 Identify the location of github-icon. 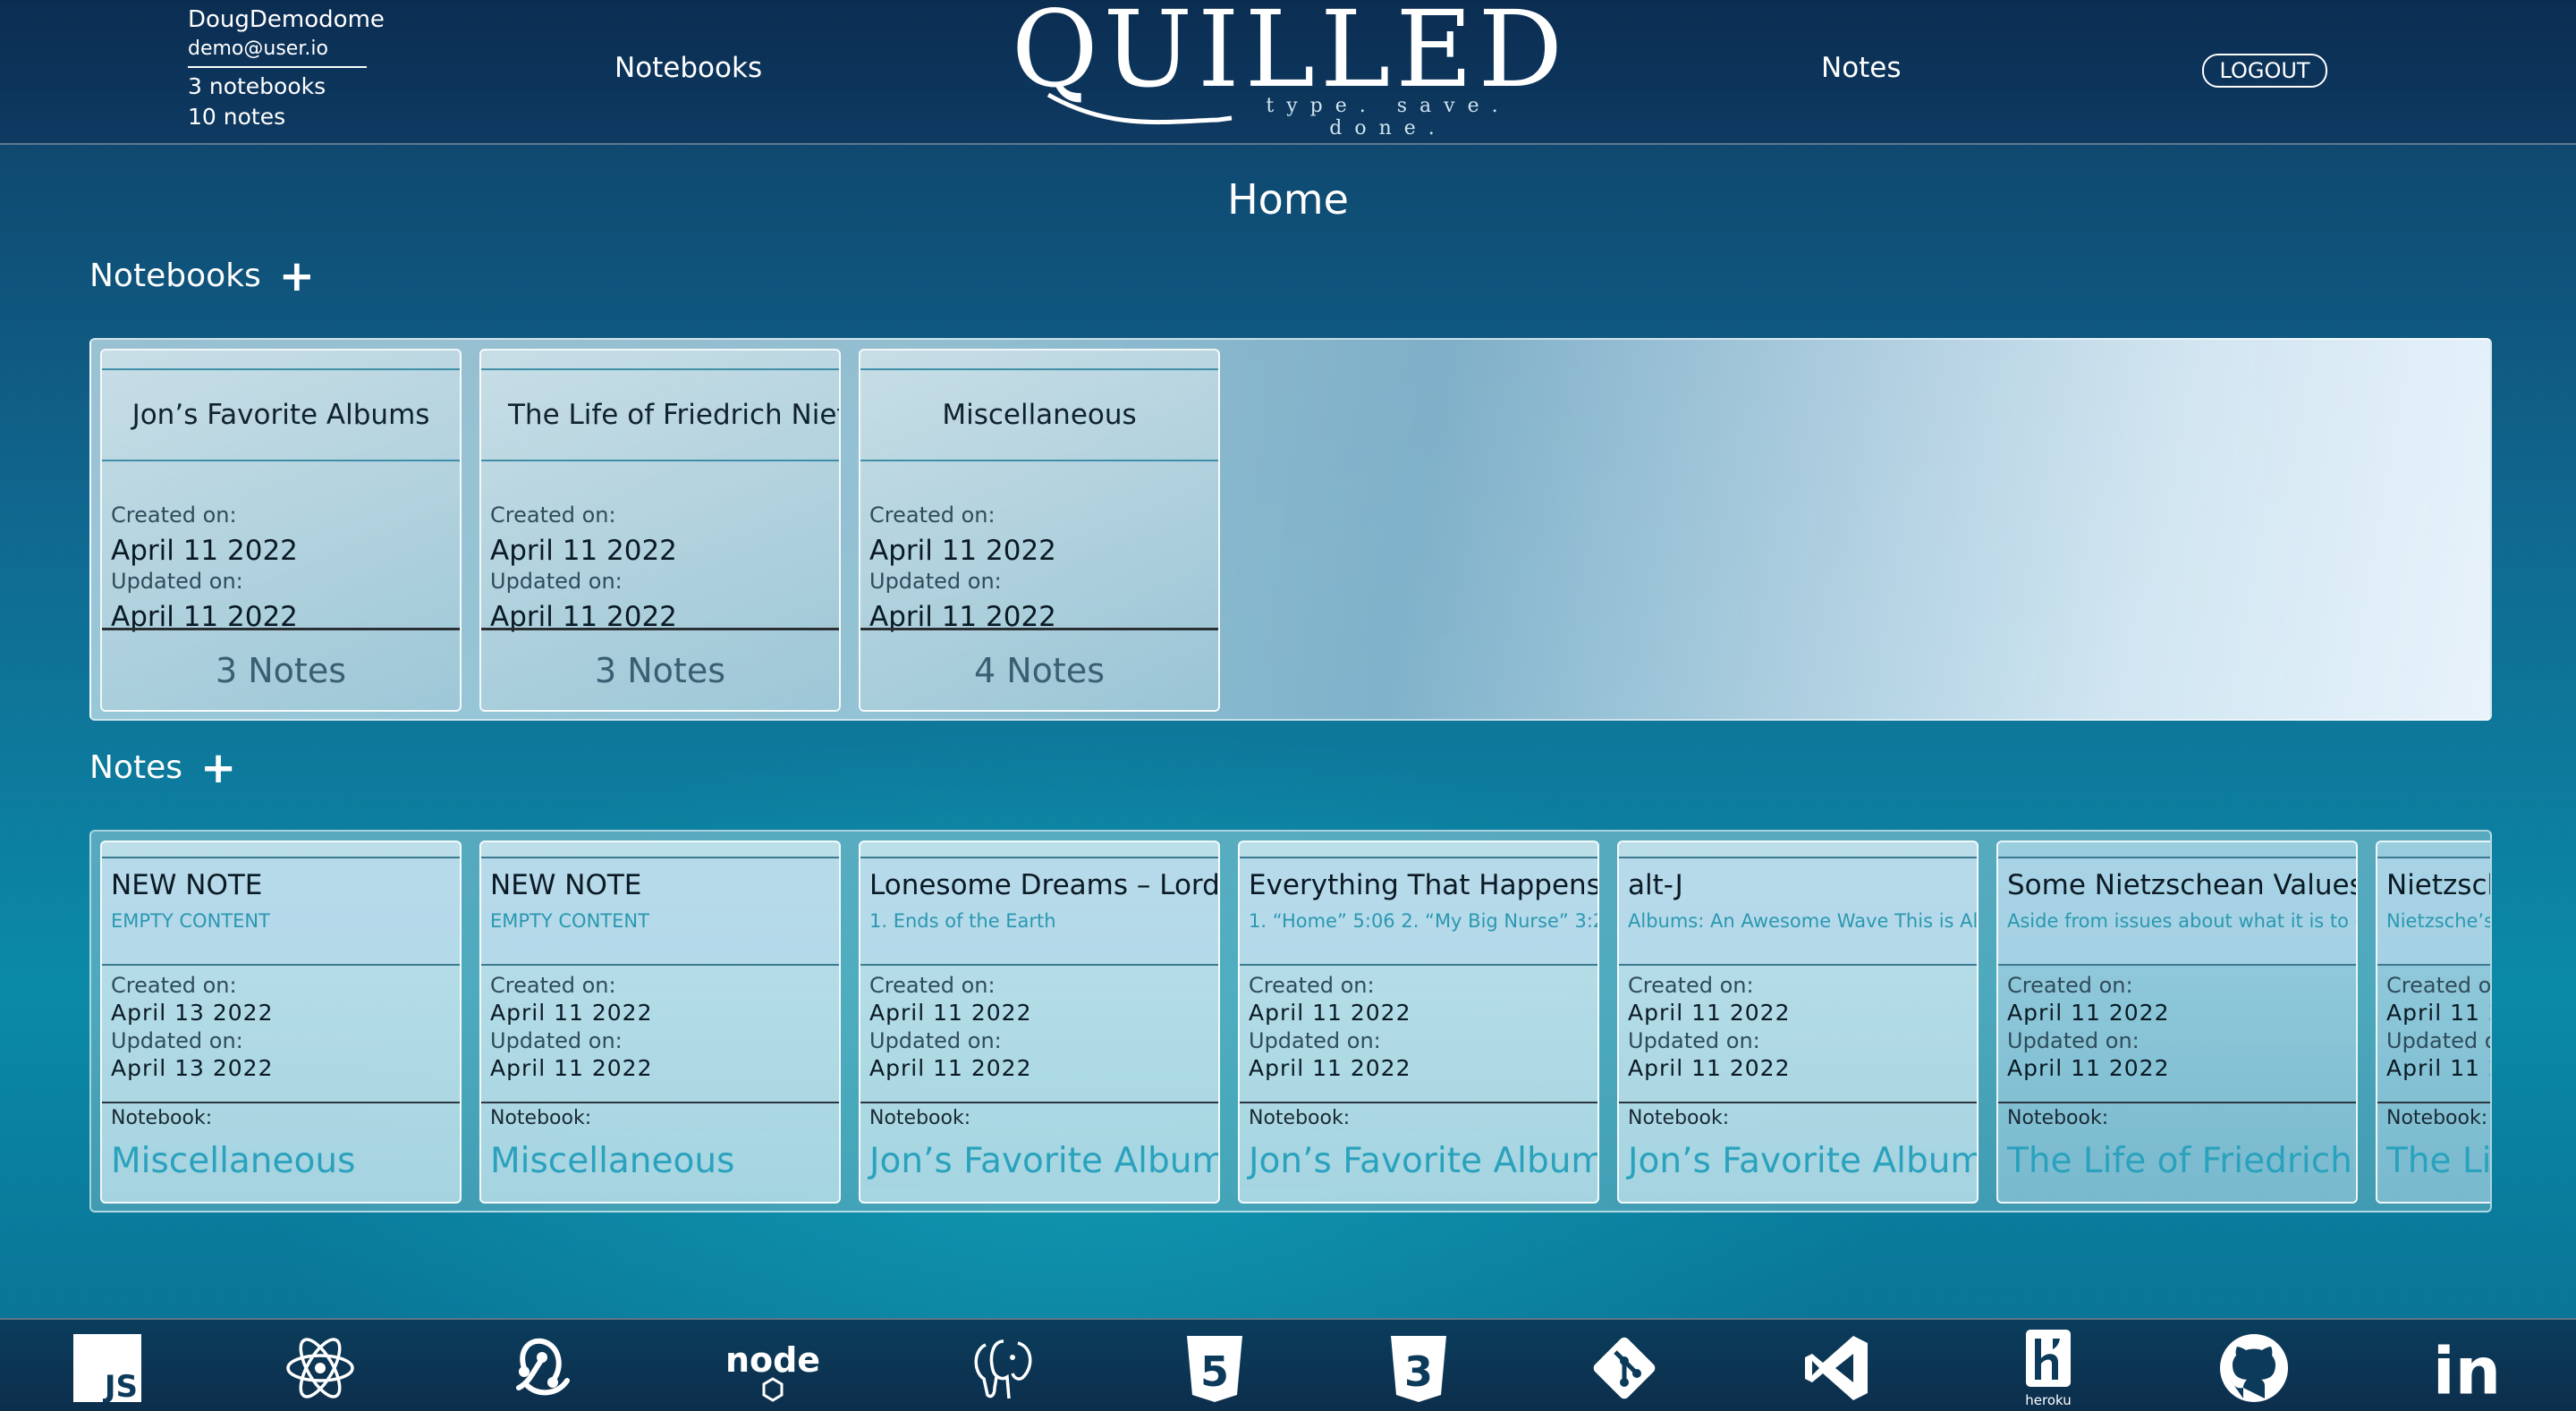
(2254, 1368).